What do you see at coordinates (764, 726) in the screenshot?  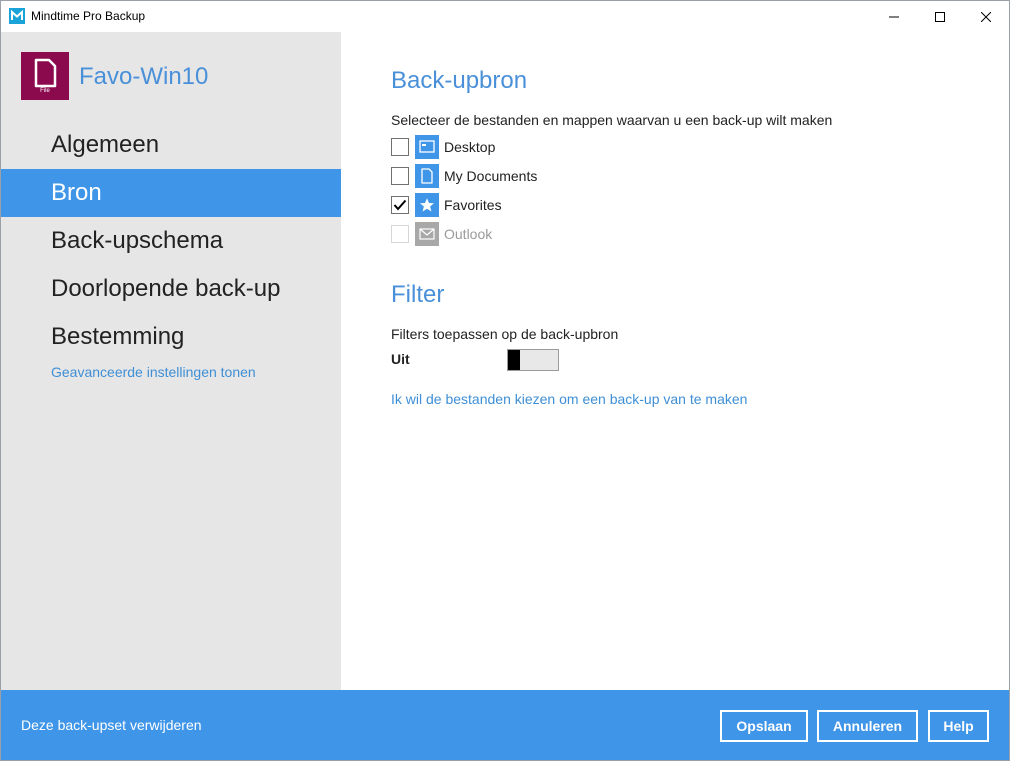 I see `save-button: Opslaan` at bounding box center [764, 726].